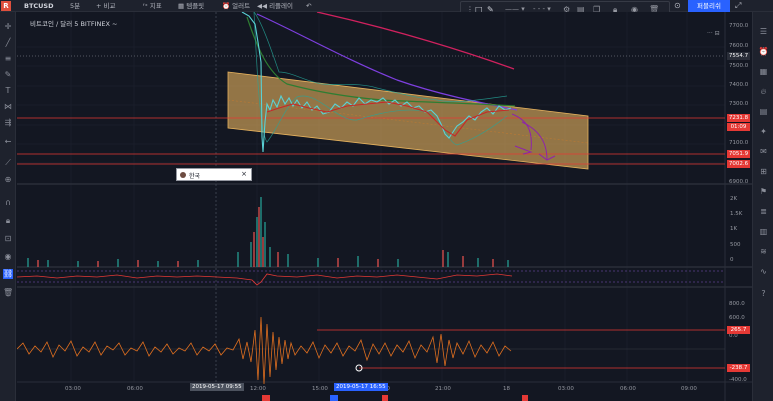  What do you see at coordinates (114, 24) in the screenshot?
I see `legend-arrow: ~` at bounding box center [114, 24].